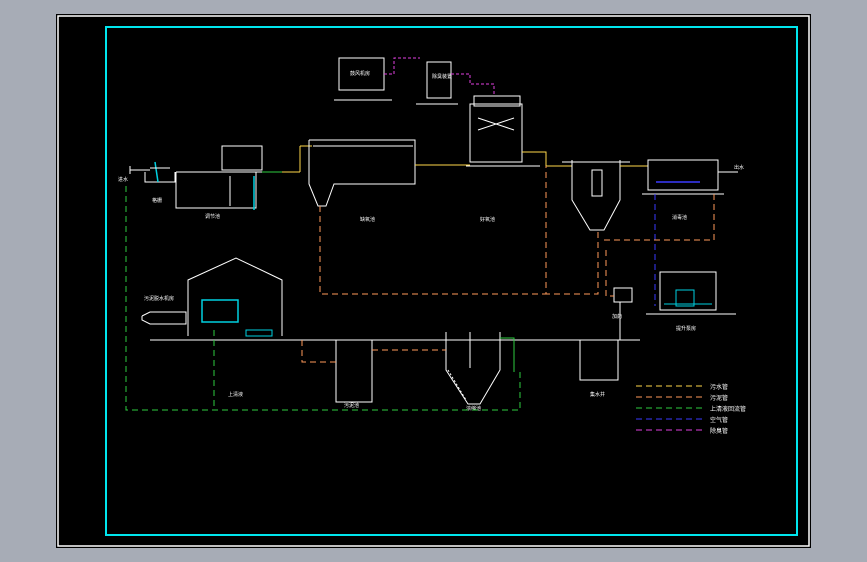 The width and height of the screenshot is (867, 562). Describe the element at coordinates (159, 298) in the screenshot. I see `dewater-room-label: 污泥脱水机房` at that location.